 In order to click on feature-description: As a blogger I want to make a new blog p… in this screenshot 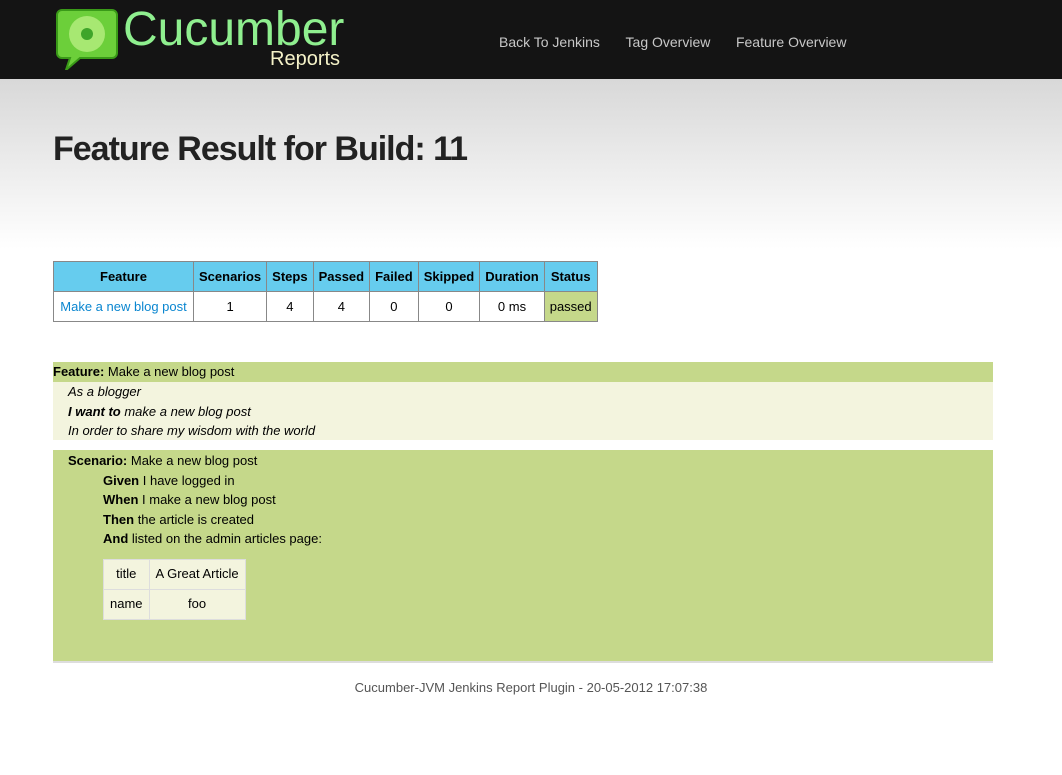, I will do `click(523, 411)`.